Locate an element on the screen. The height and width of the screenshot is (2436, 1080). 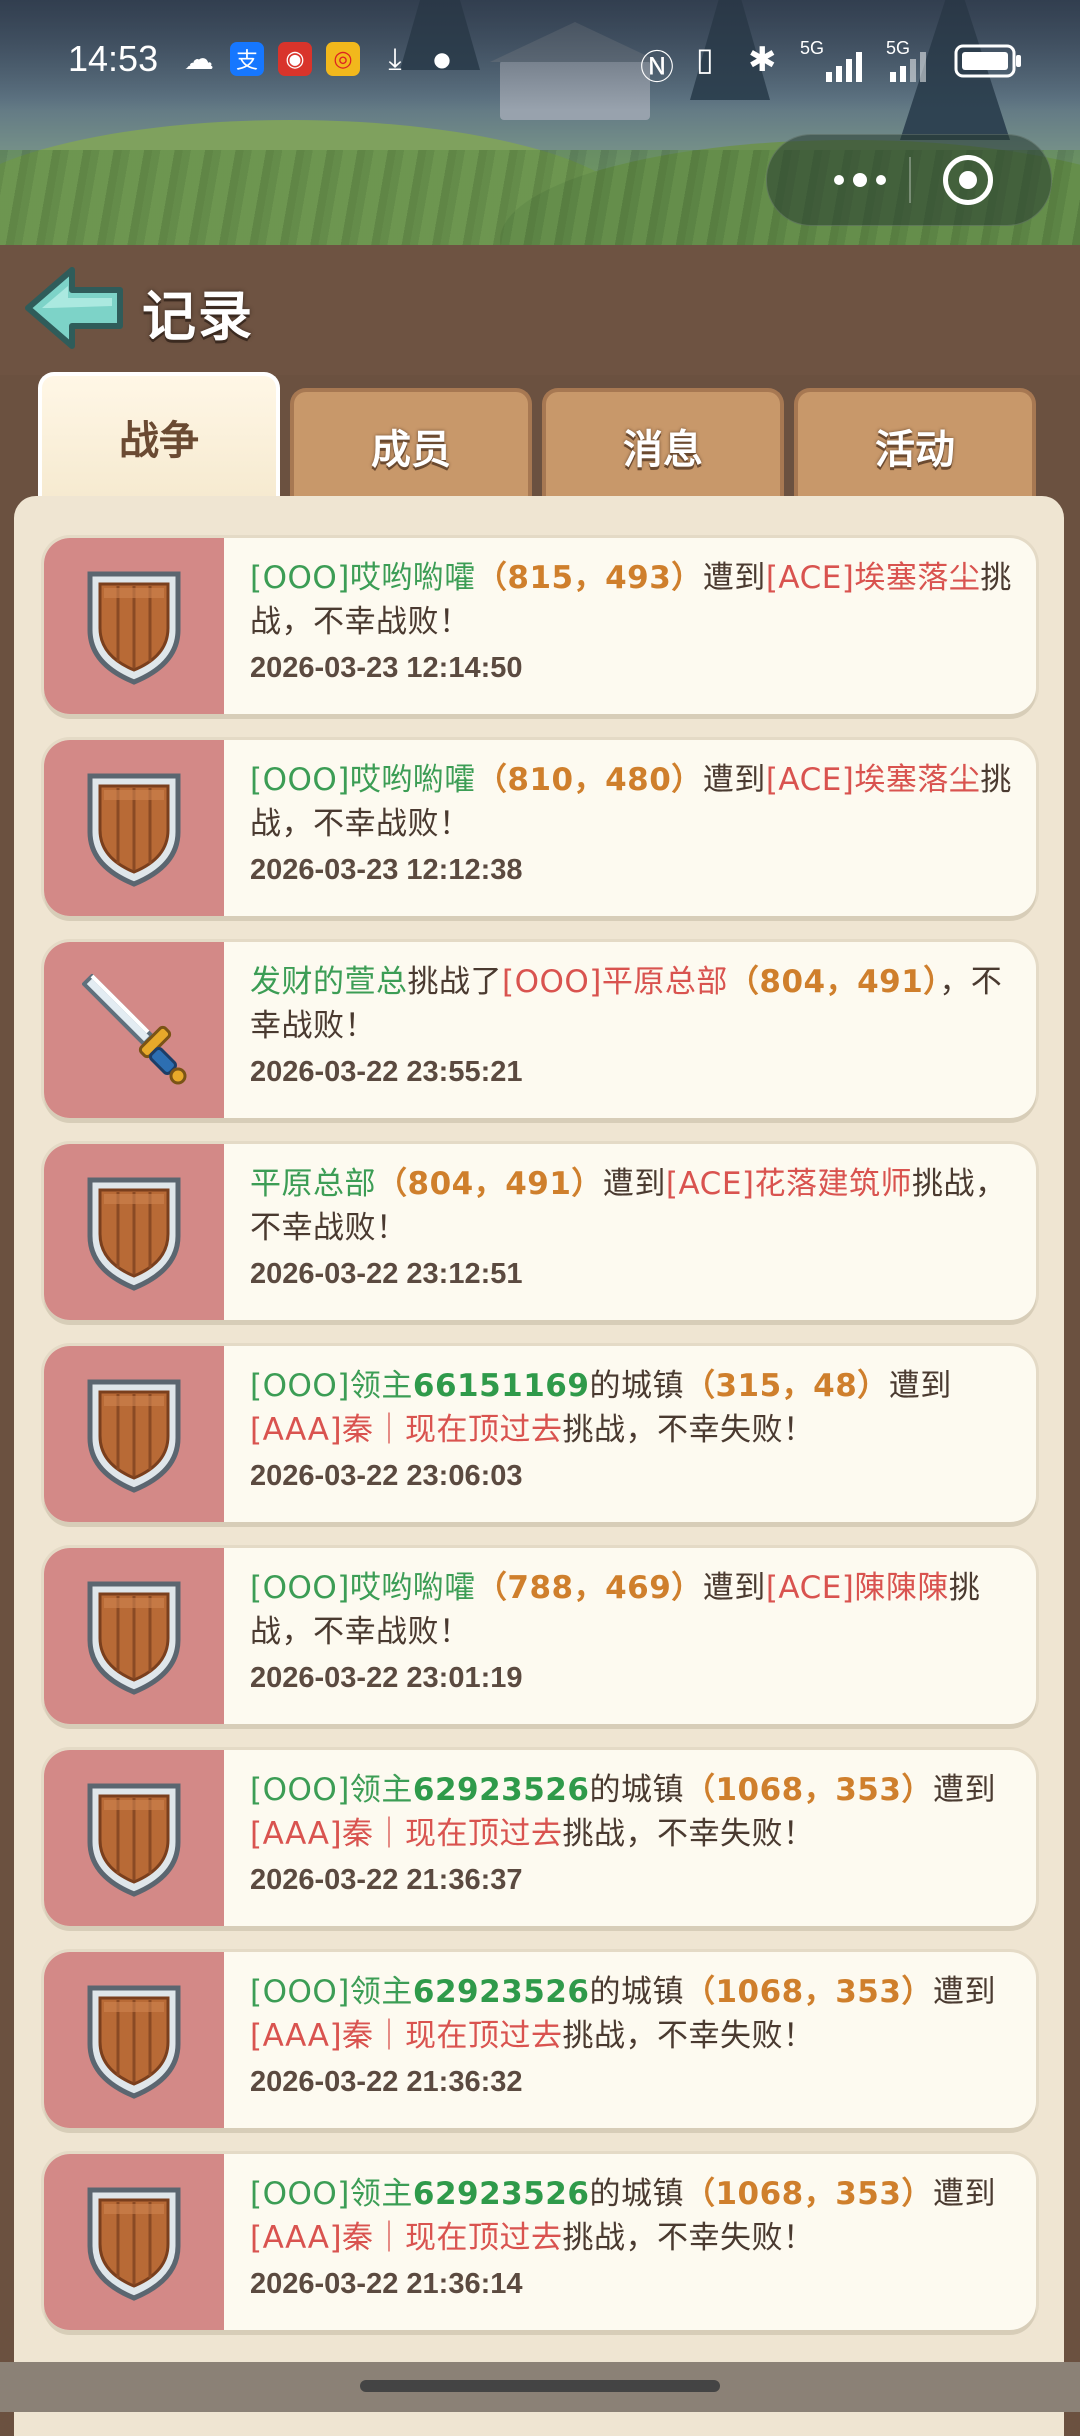
taobao-icon: ◉ is located at coordinates (295, 59).